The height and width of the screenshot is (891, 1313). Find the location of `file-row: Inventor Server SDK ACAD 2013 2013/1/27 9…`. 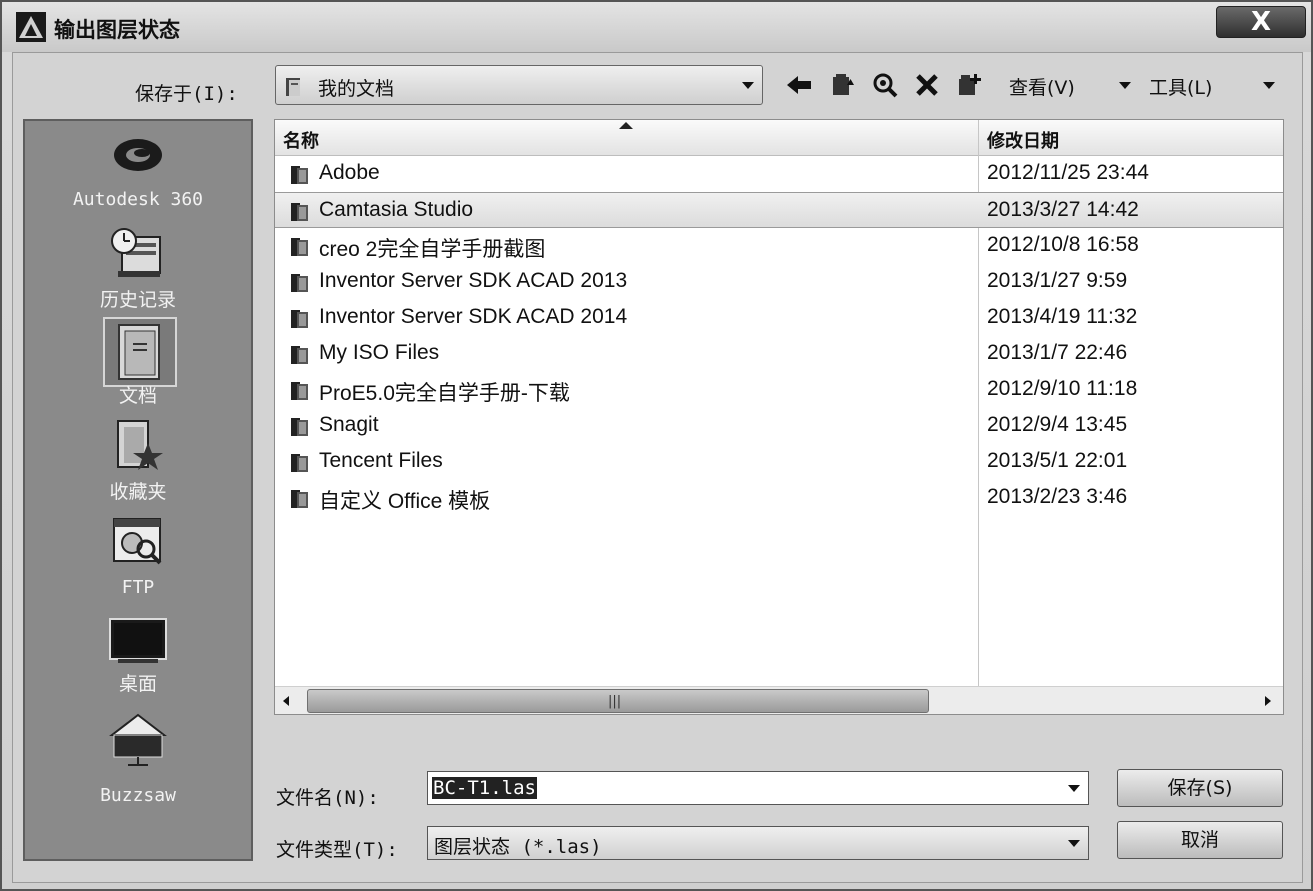

file-row: Inventor Server SDK ACAD 2013 2013/1/27 9… is located at coordinates (779, 282).